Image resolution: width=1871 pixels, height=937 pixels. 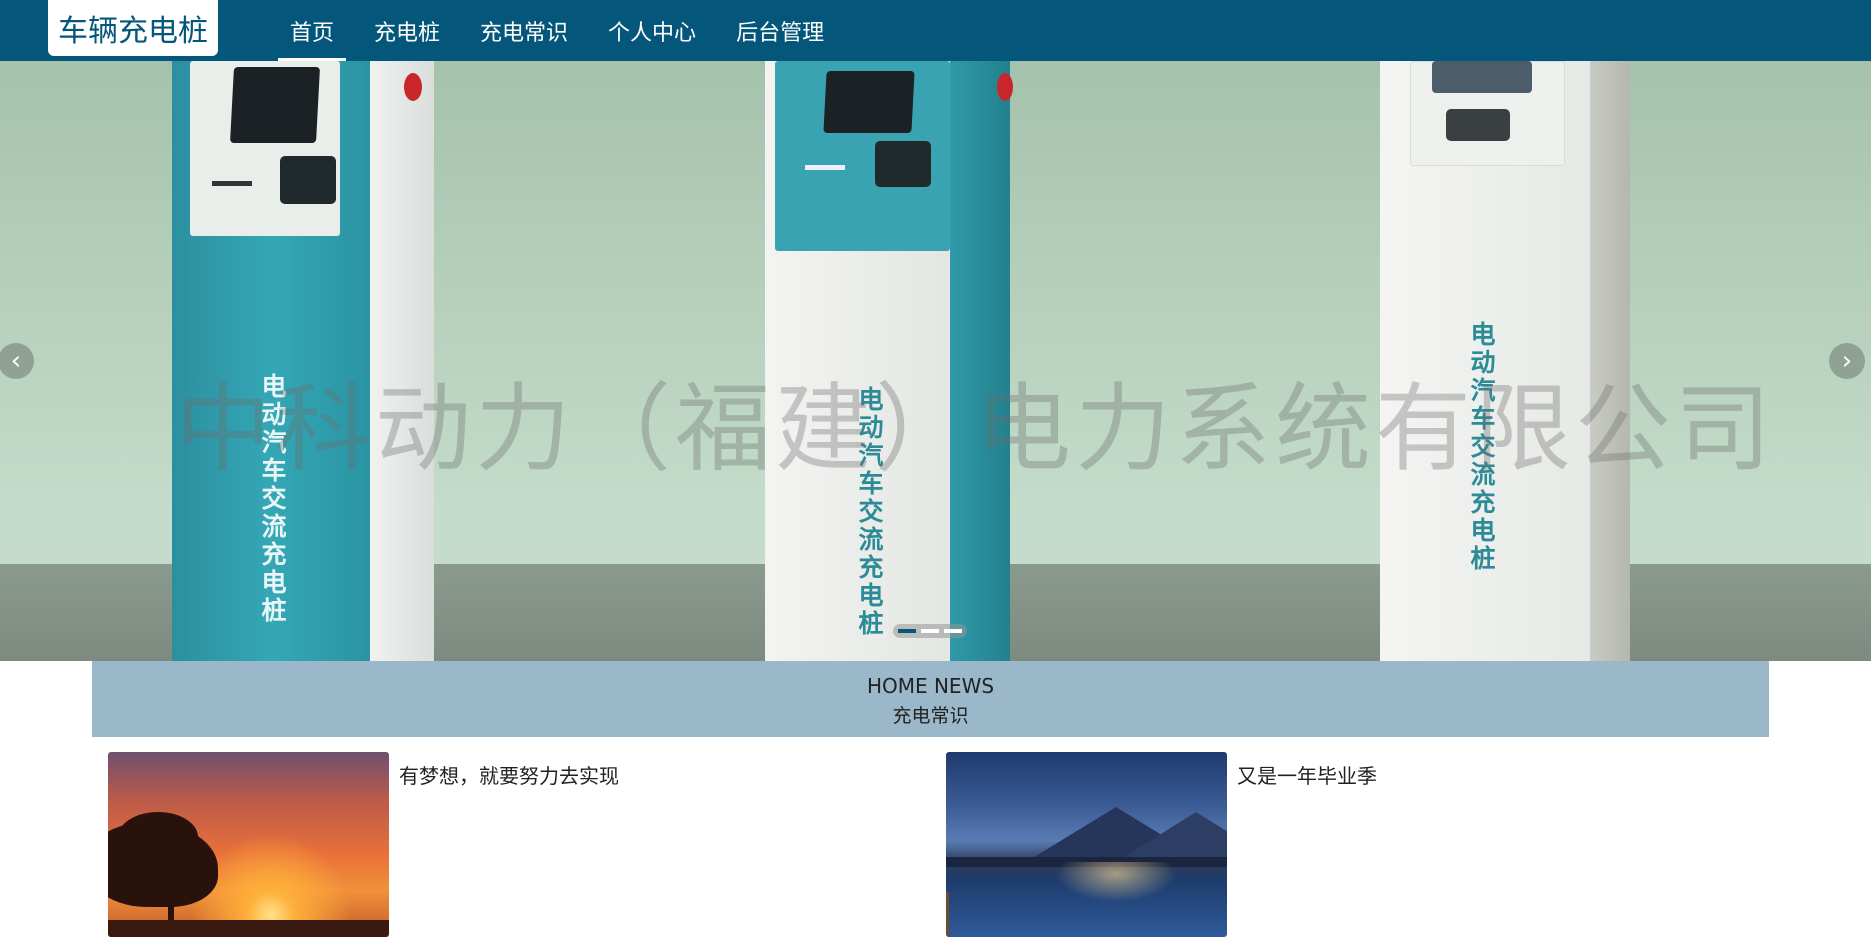 I want to click on carousel-indicators, so click(x=930, y=631).